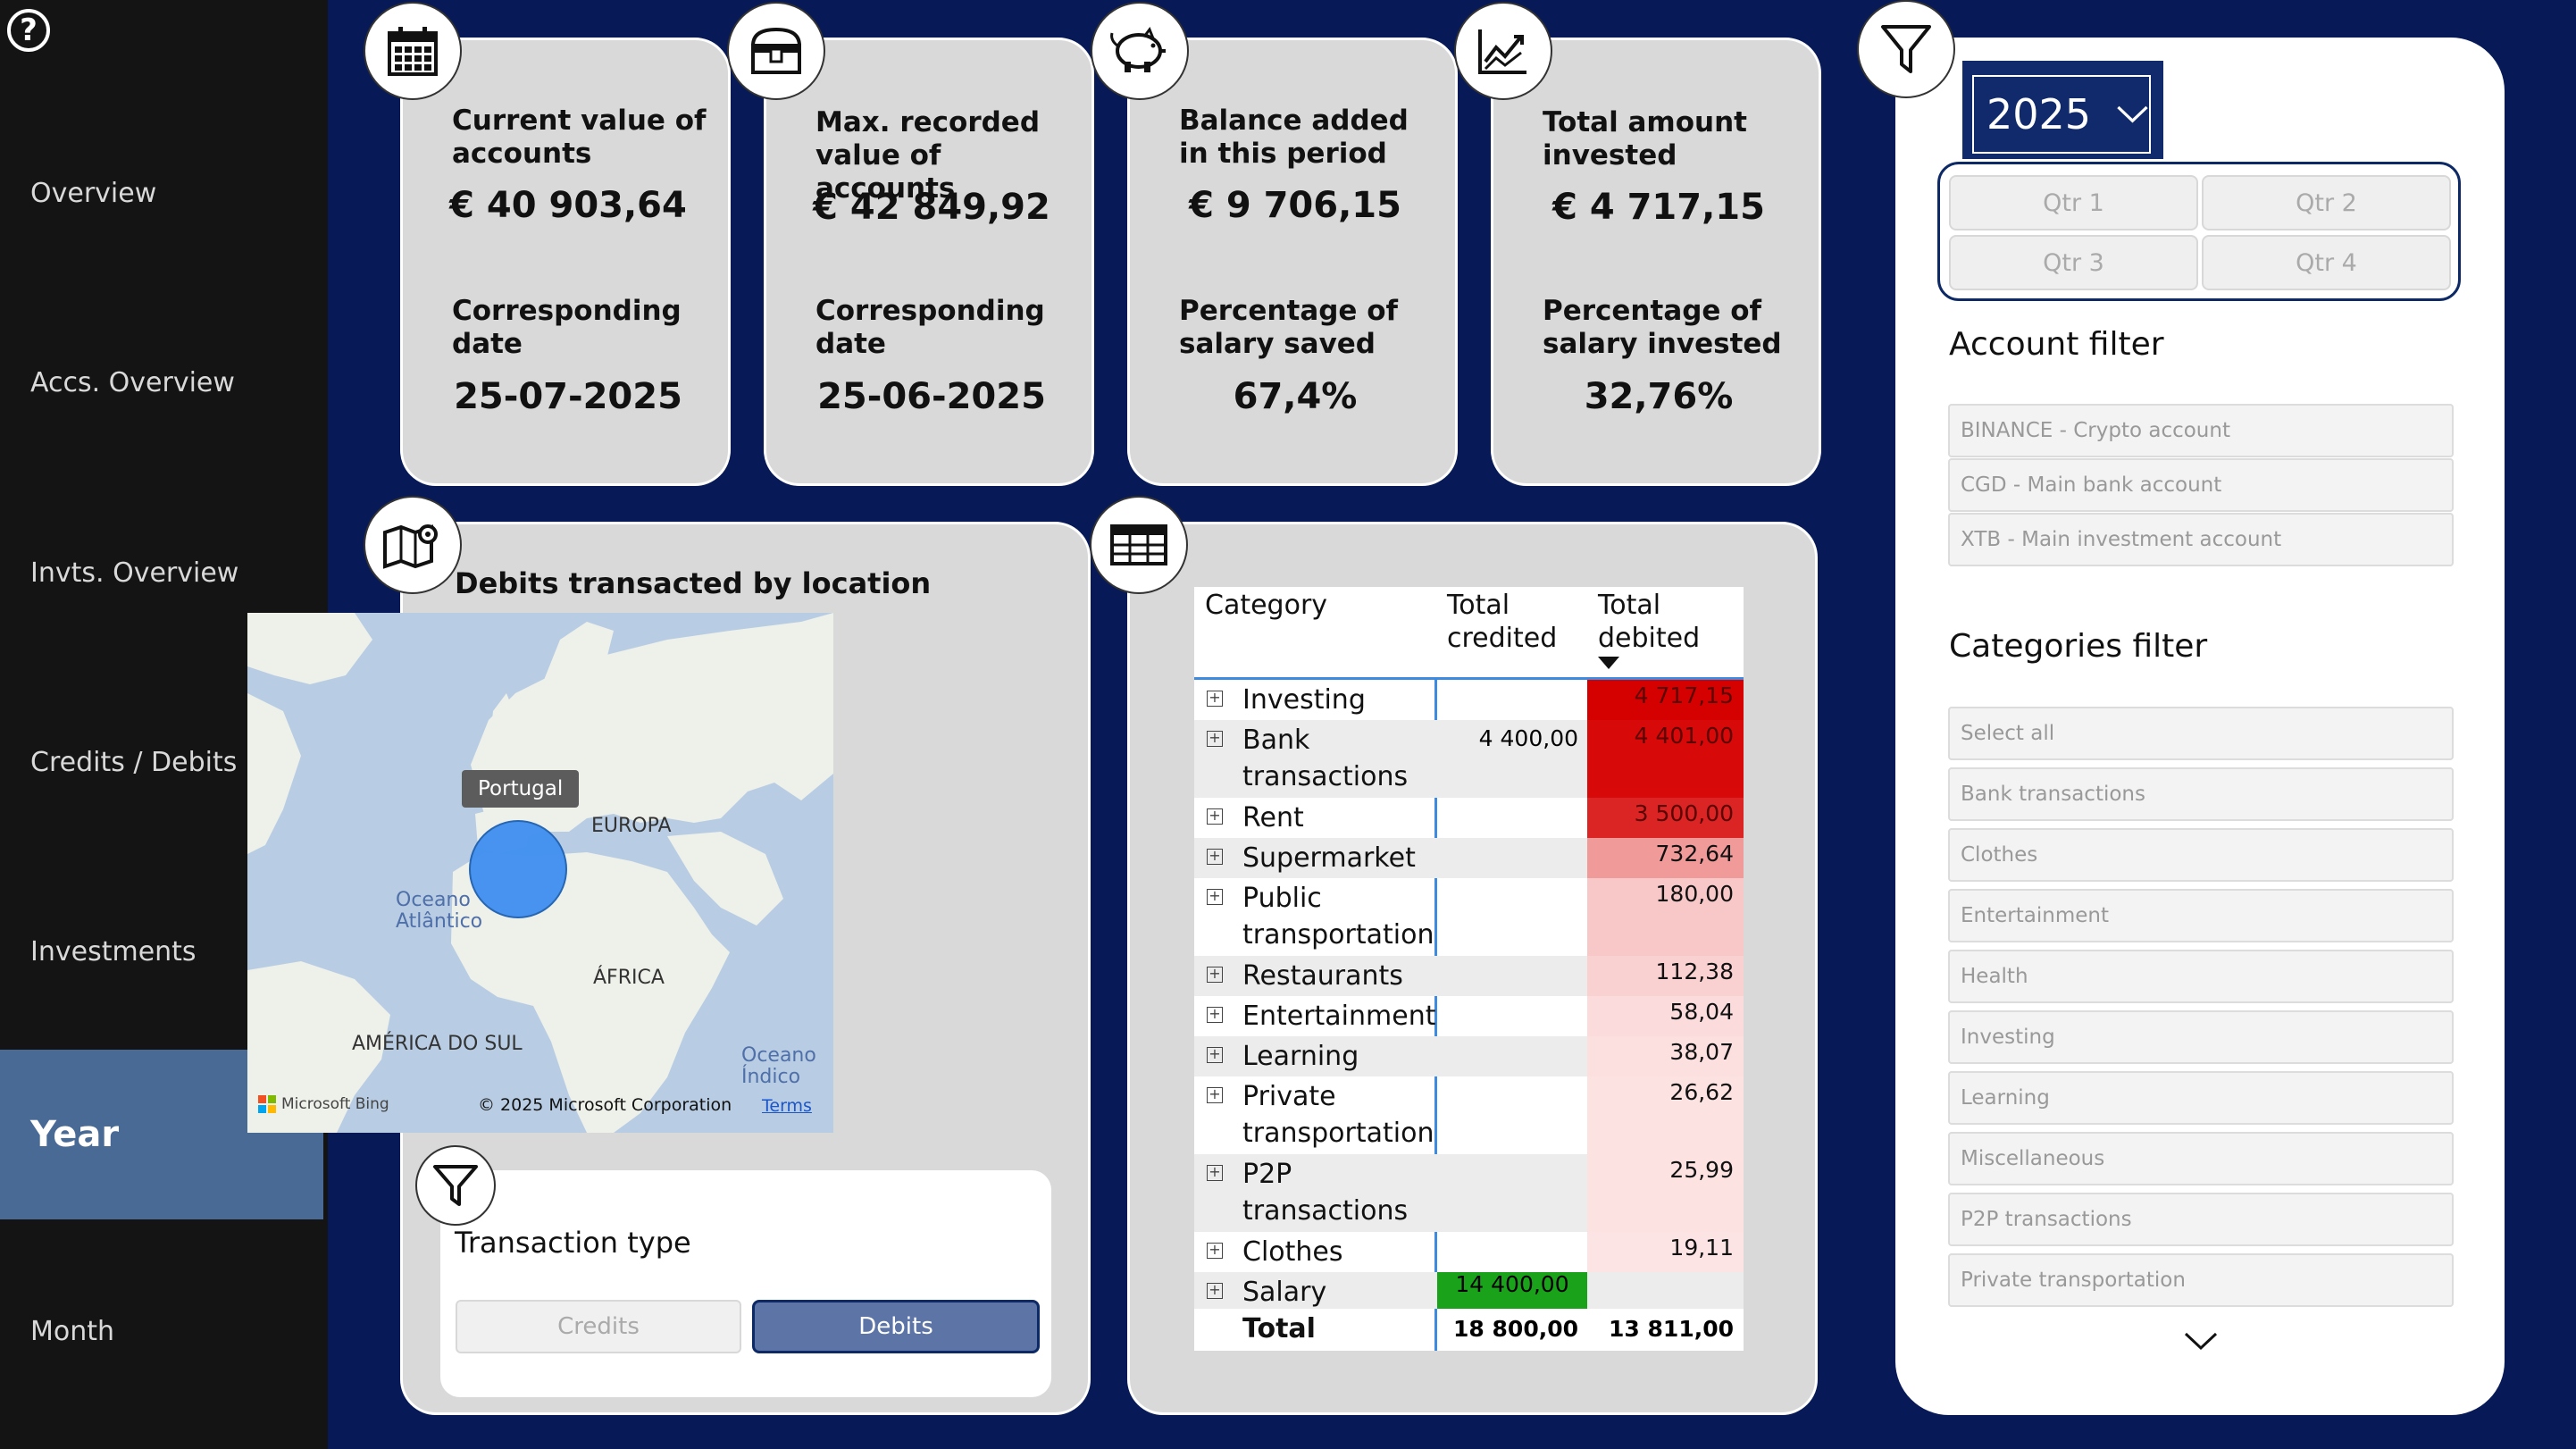  I want to click on map-label-europa: EUROPA, so click(632, 826).